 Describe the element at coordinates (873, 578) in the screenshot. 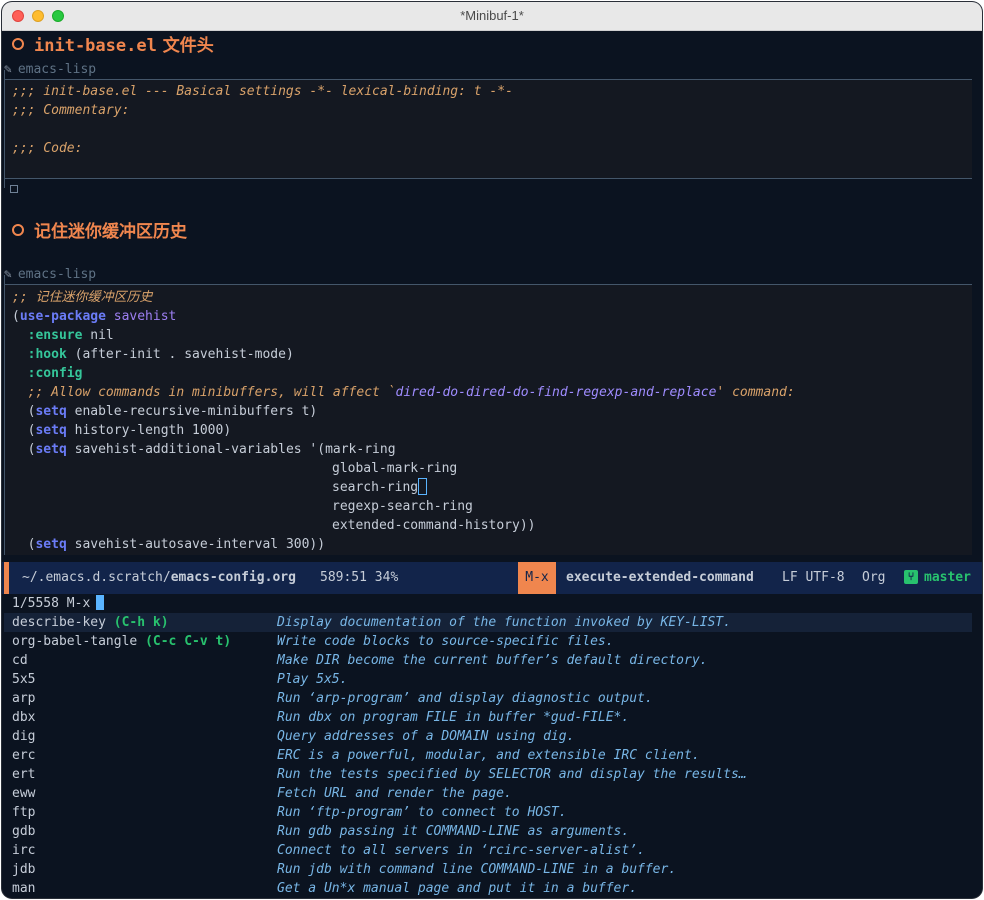

I see `major-mode: Org` at that location.